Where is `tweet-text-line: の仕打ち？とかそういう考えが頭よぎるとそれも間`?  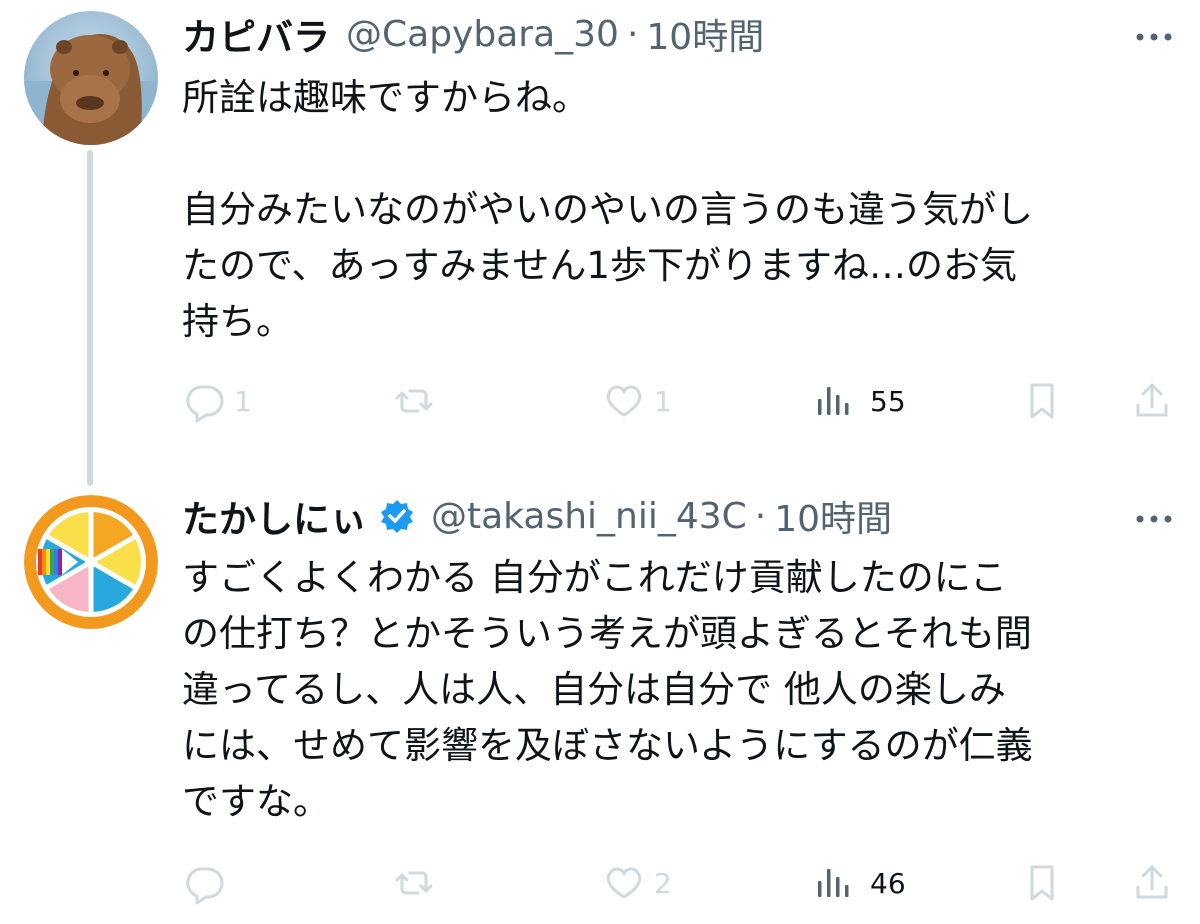 tweet-text-line: の仕打ち？とかそういう考えが頭よぎるとそれも間 is located at coordinates (607, 633).